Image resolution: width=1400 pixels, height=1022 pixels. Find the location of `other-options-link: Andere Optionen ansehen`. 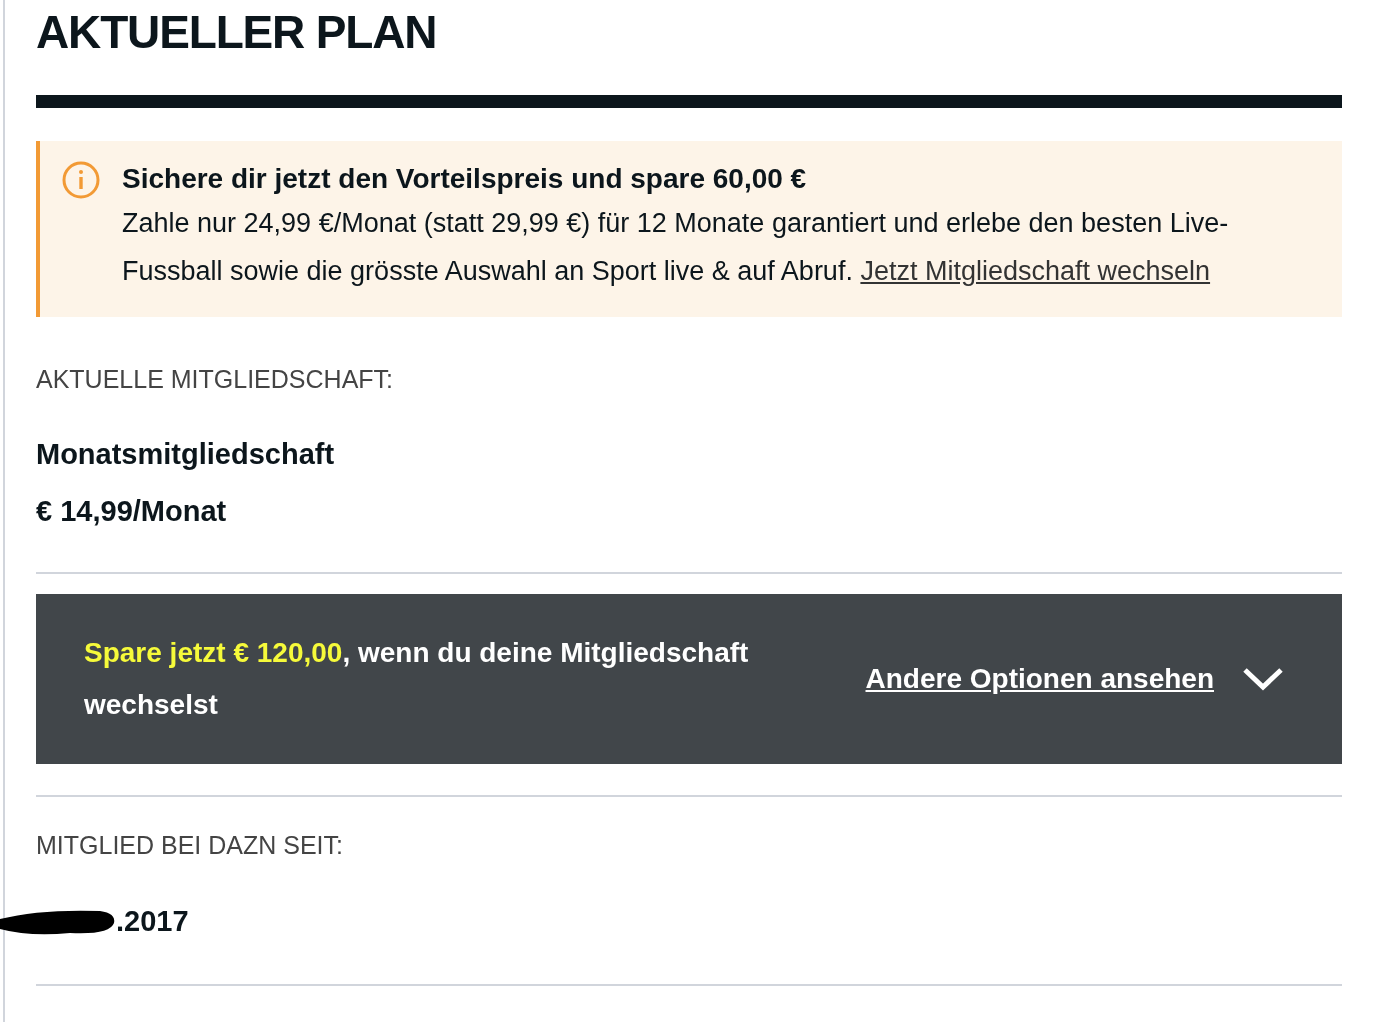

other-options-link: Andere Optionen ansehen is located at coordinates (1074, 678).